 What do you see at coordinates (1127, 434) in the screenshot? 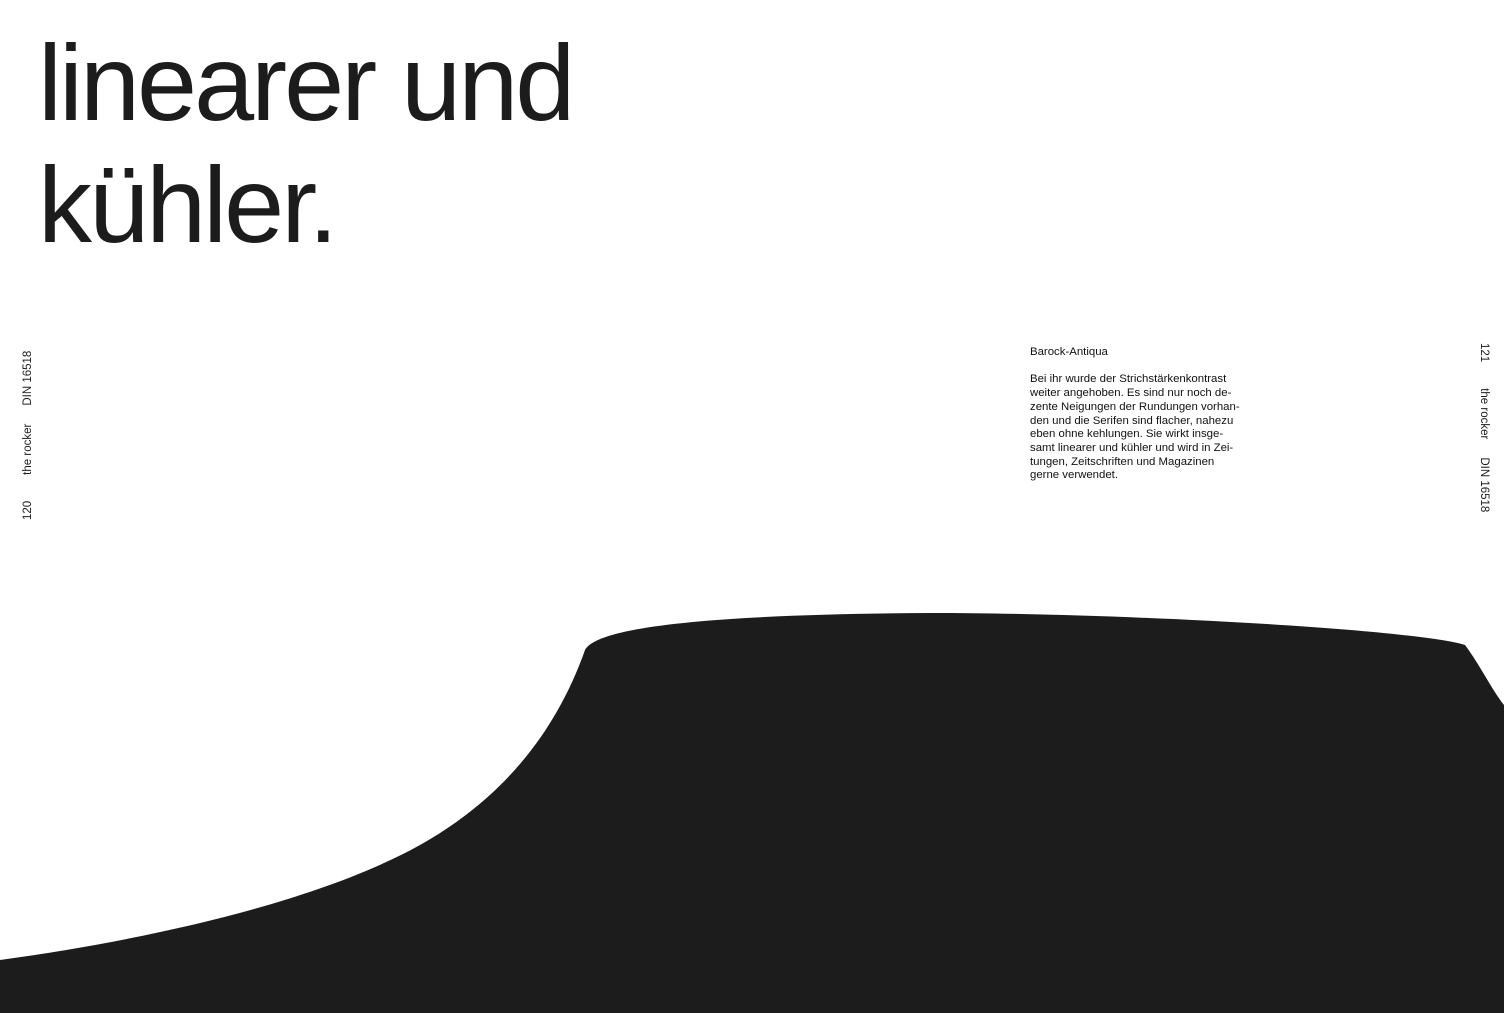
I see `text-line: eben ohne kehlungen. Sie wirkt insge-` at bounding box center [1127, 434].